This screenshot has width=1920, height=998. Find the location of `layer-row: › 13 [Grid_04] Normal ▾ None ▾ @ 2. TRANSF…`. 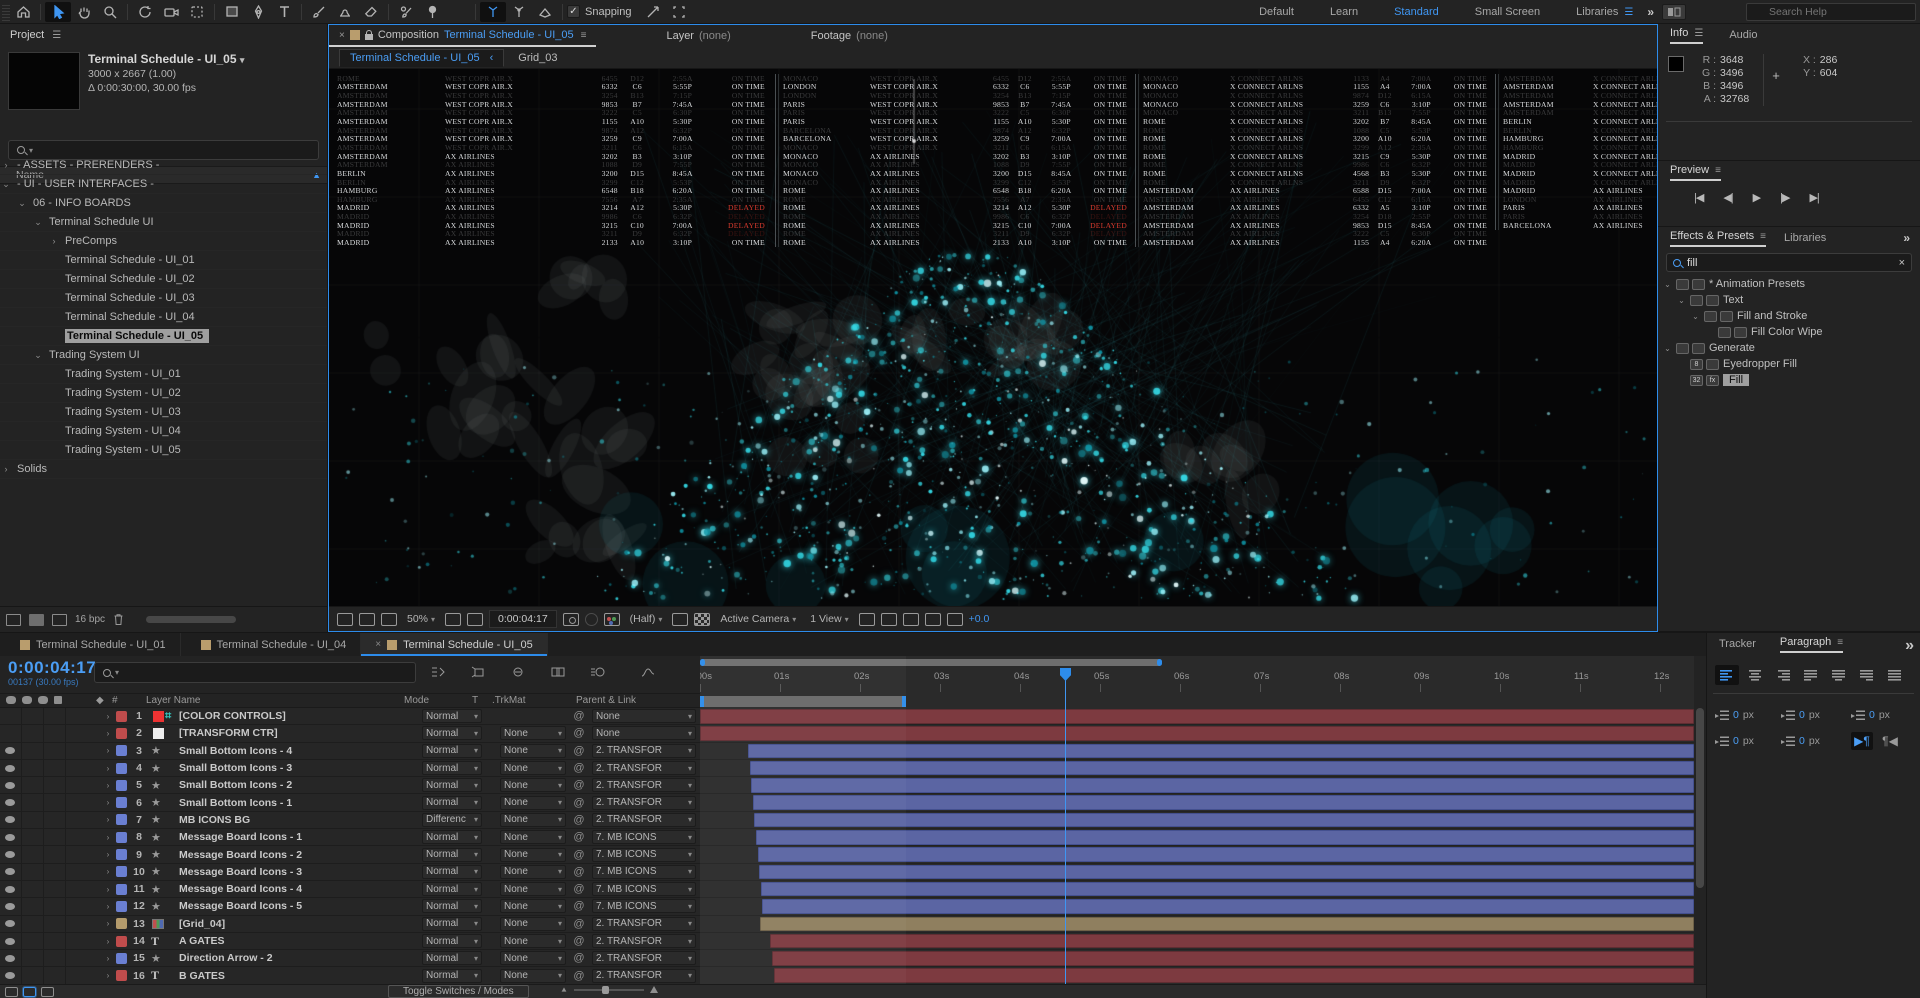

layer-row: › 13 [Grid_04] Normal ▾ None ▾ @ 2. TRANSF… is located at coordinates (350, 924).